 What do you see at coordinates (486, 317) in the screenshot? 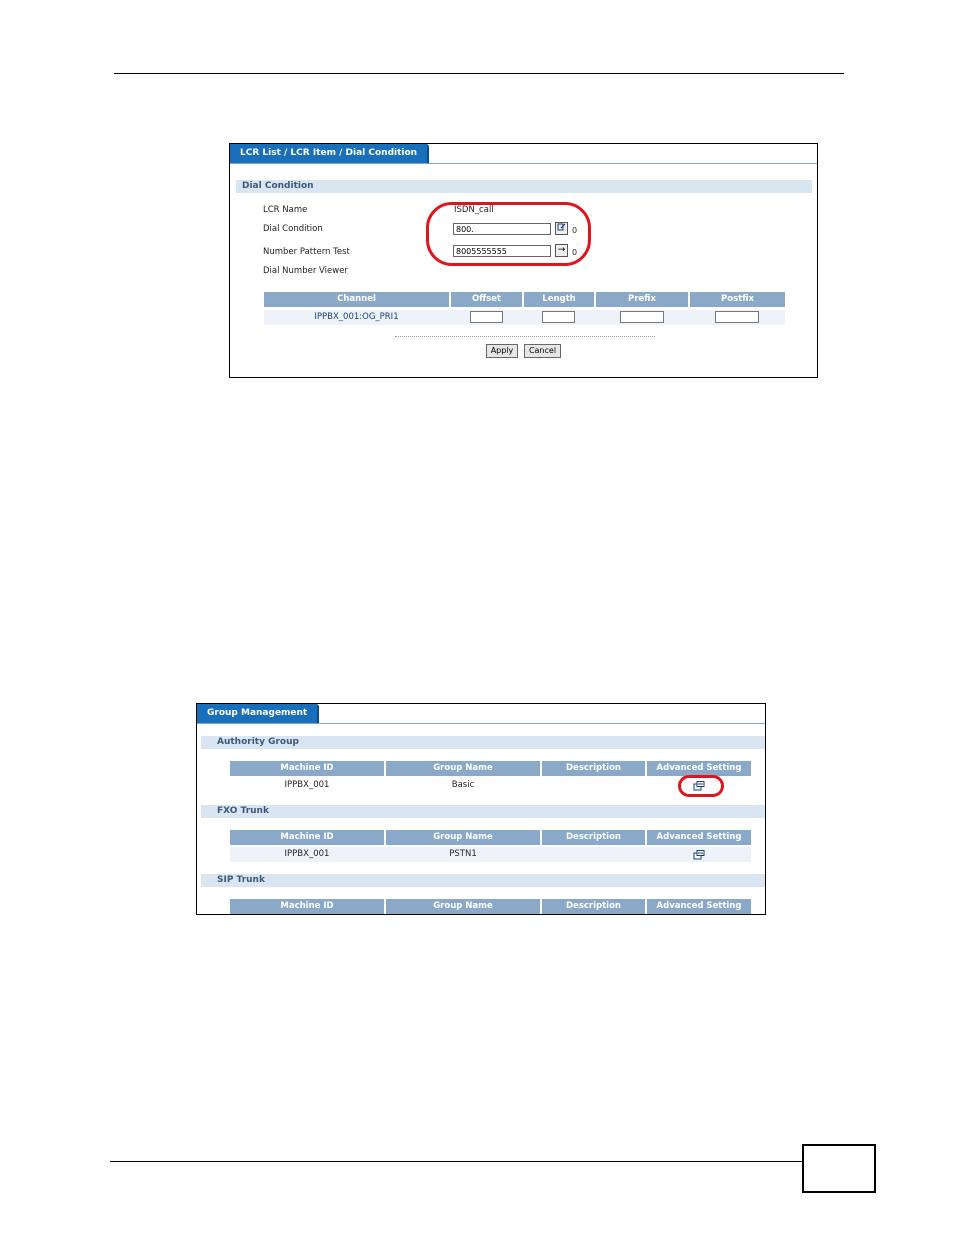
I see `offset-input` at bounding box center [486, 317].